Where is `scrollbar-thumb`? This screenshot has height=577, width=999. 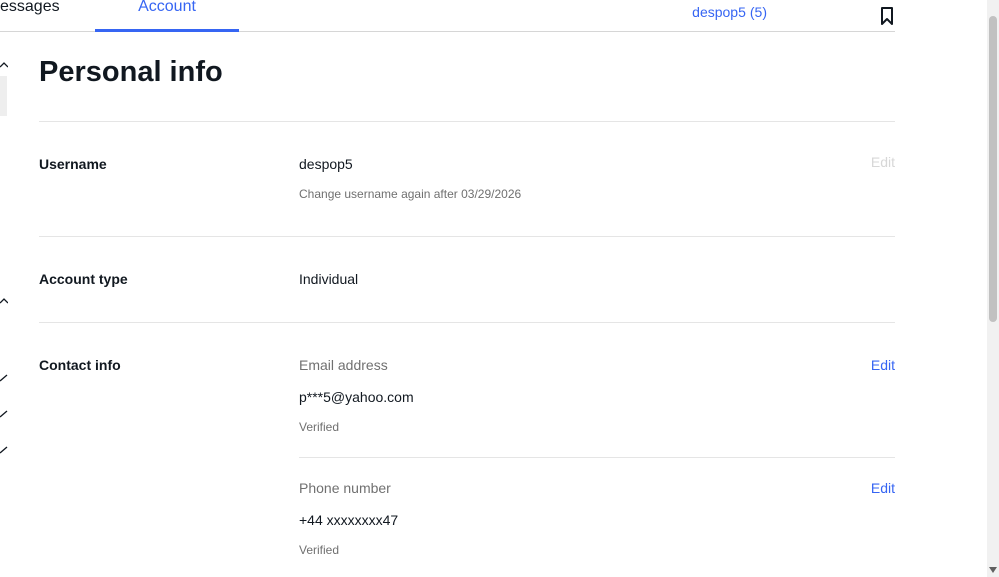
scrollbar-thumb is located at coordinates (993, 169).